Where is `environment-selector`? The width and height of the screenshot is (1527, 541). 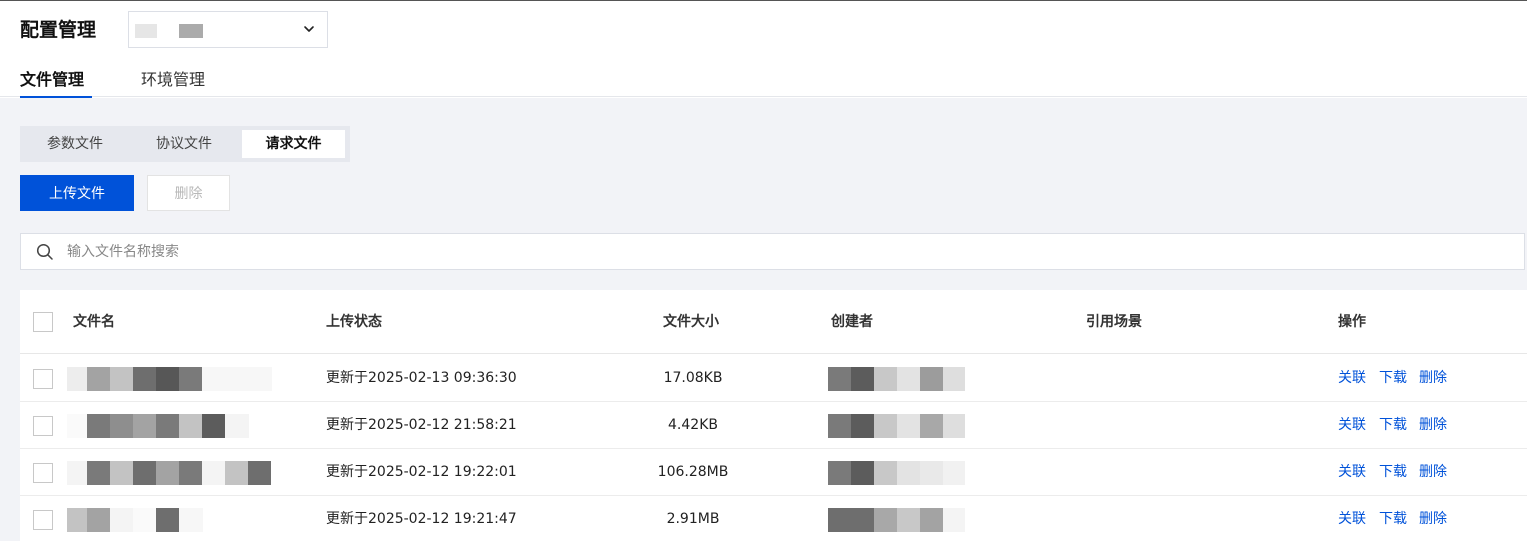 environment-selector is located at coordinates (228, 29).